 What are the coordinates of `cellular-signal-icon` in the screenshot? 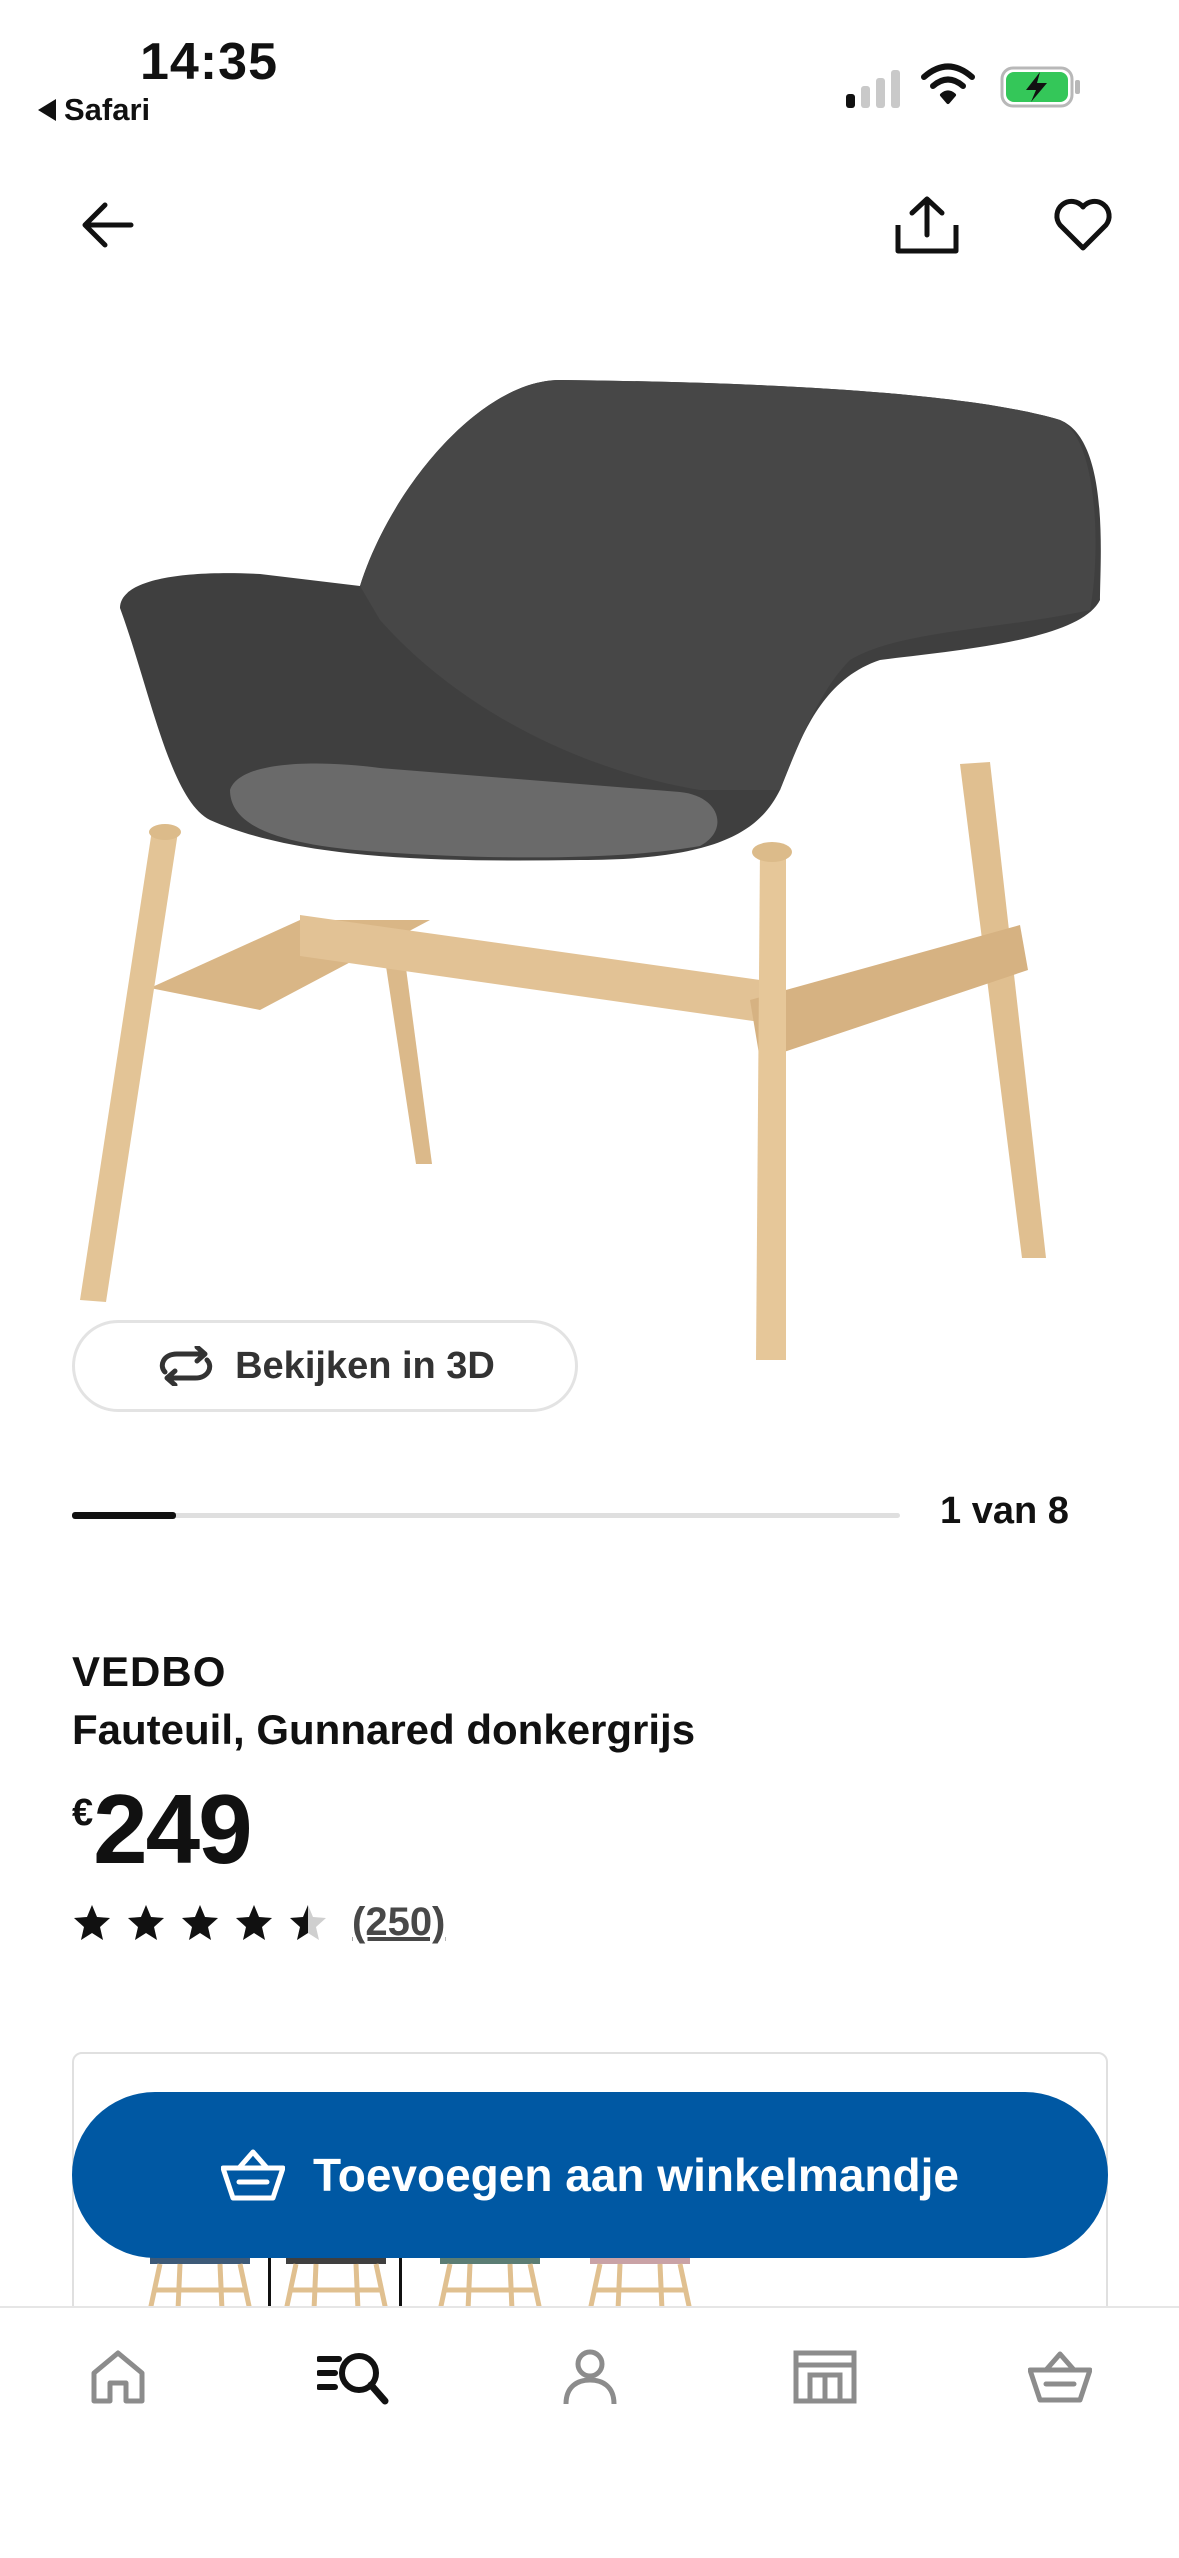 It's located at (873, 86).